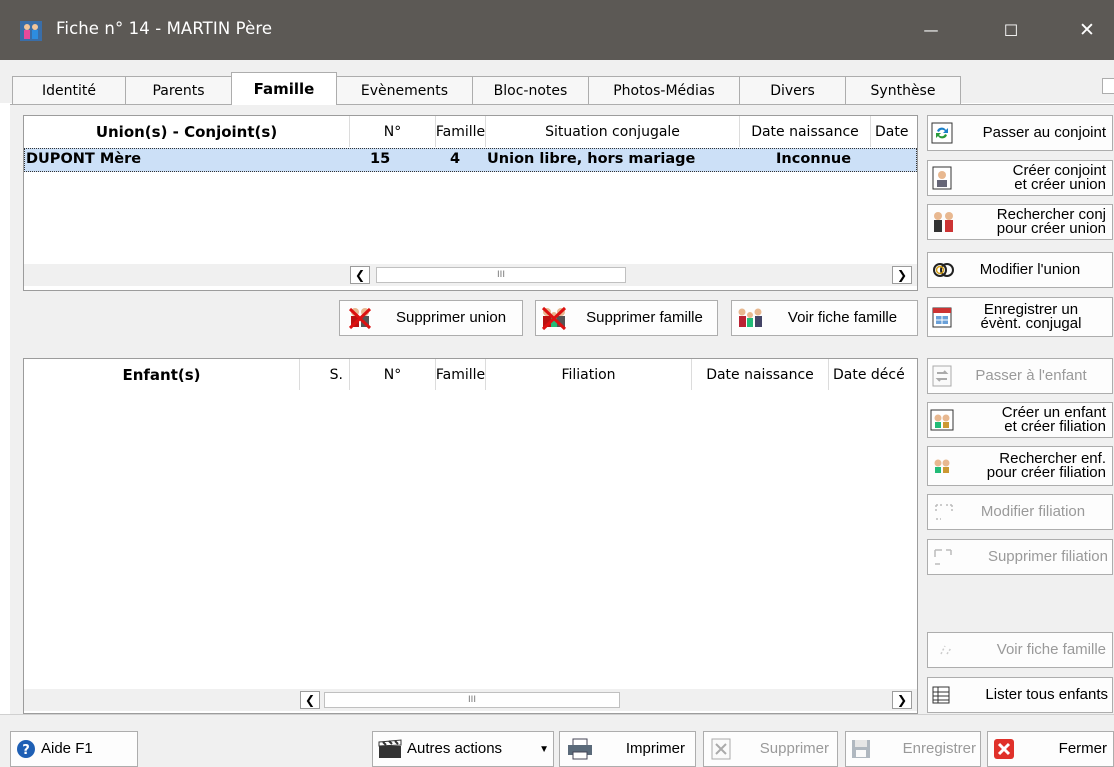 Image resolution: width=1114 pixels, height=767 pixels. What do you see at coordinates (1086, 30) in the screenshot?
I see `close-window-button: ✕` at bounding box center [1086, 30].